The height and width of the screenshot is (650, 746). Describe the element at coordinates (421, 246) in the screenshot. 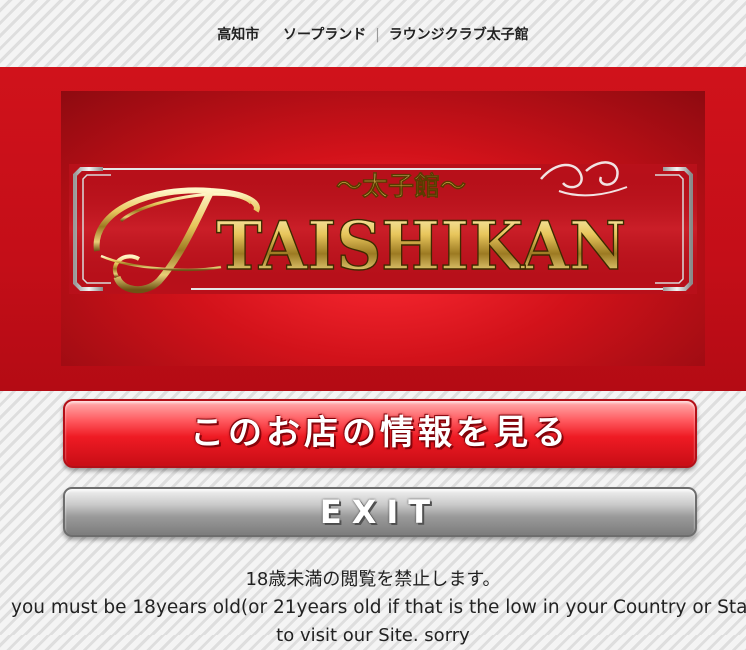

I see `logo-wordmark: TAISHIKAN` at that location.